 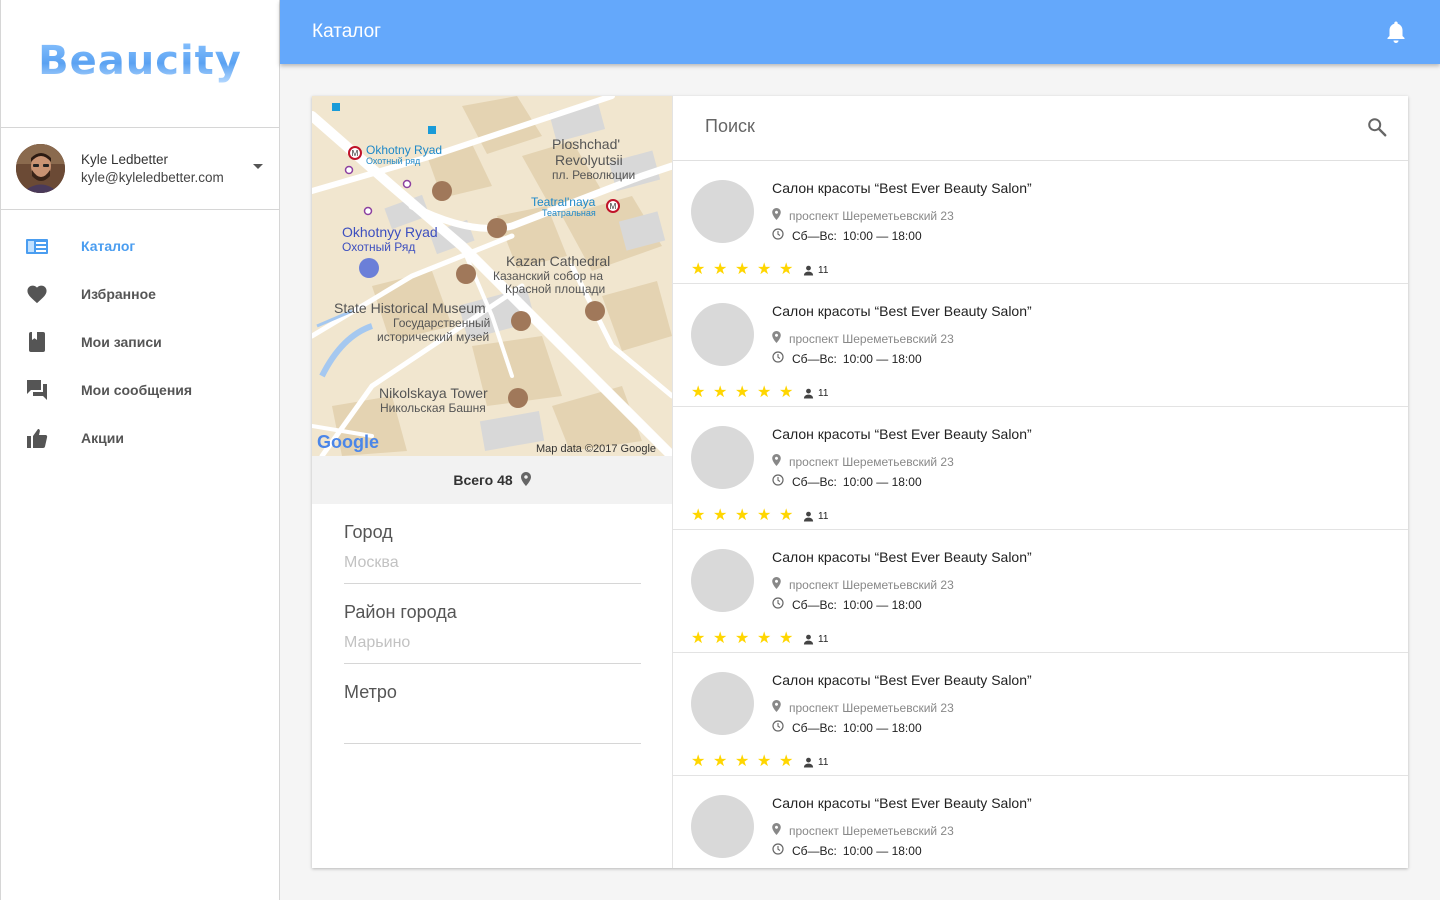 What do you see at coordinates (558, 261) in the screenshot?
I see `map-label: Kazan Cathedral` at bounding box center [558, 261].